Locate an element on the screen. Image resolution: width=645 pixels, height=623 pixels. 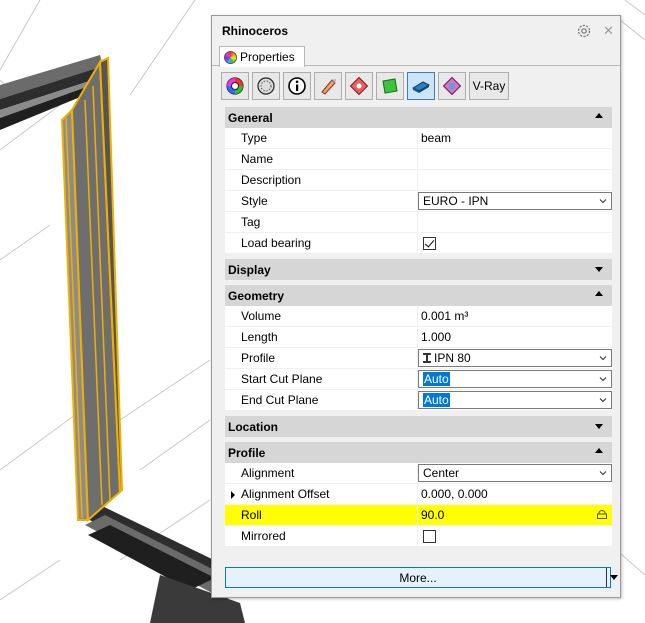
row-alignment-value: Center is located at coordinates (515, 473).